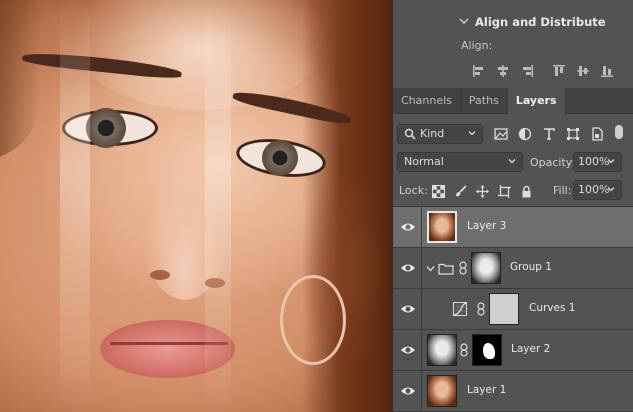  What do you see at coordinates (432, 133) in the screenshot?
I see `filter-kind-label: Kind` at bounding box center [432, 133].